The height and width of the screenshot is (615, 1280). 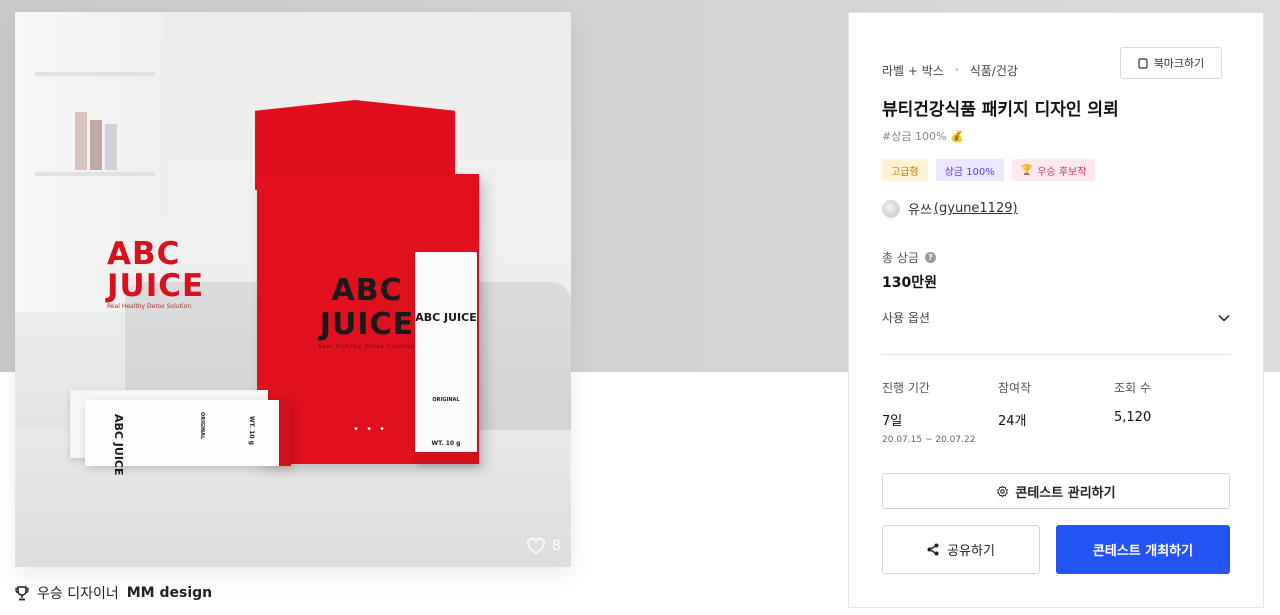 What do you see at coordinates (909, 283) in the screenshot?
I see `total-prize-value: 130만원` at bounding box center [909, 283].